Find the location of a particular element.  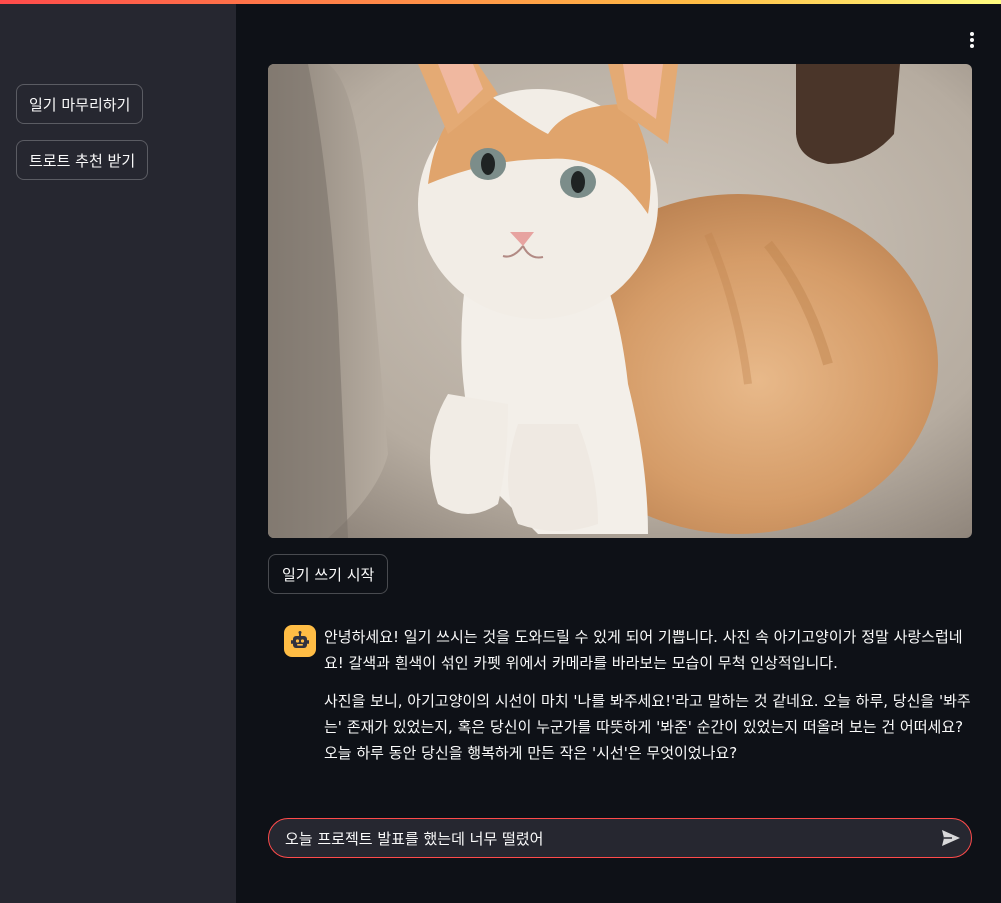

send-icon is located at coordinates (951, 838).